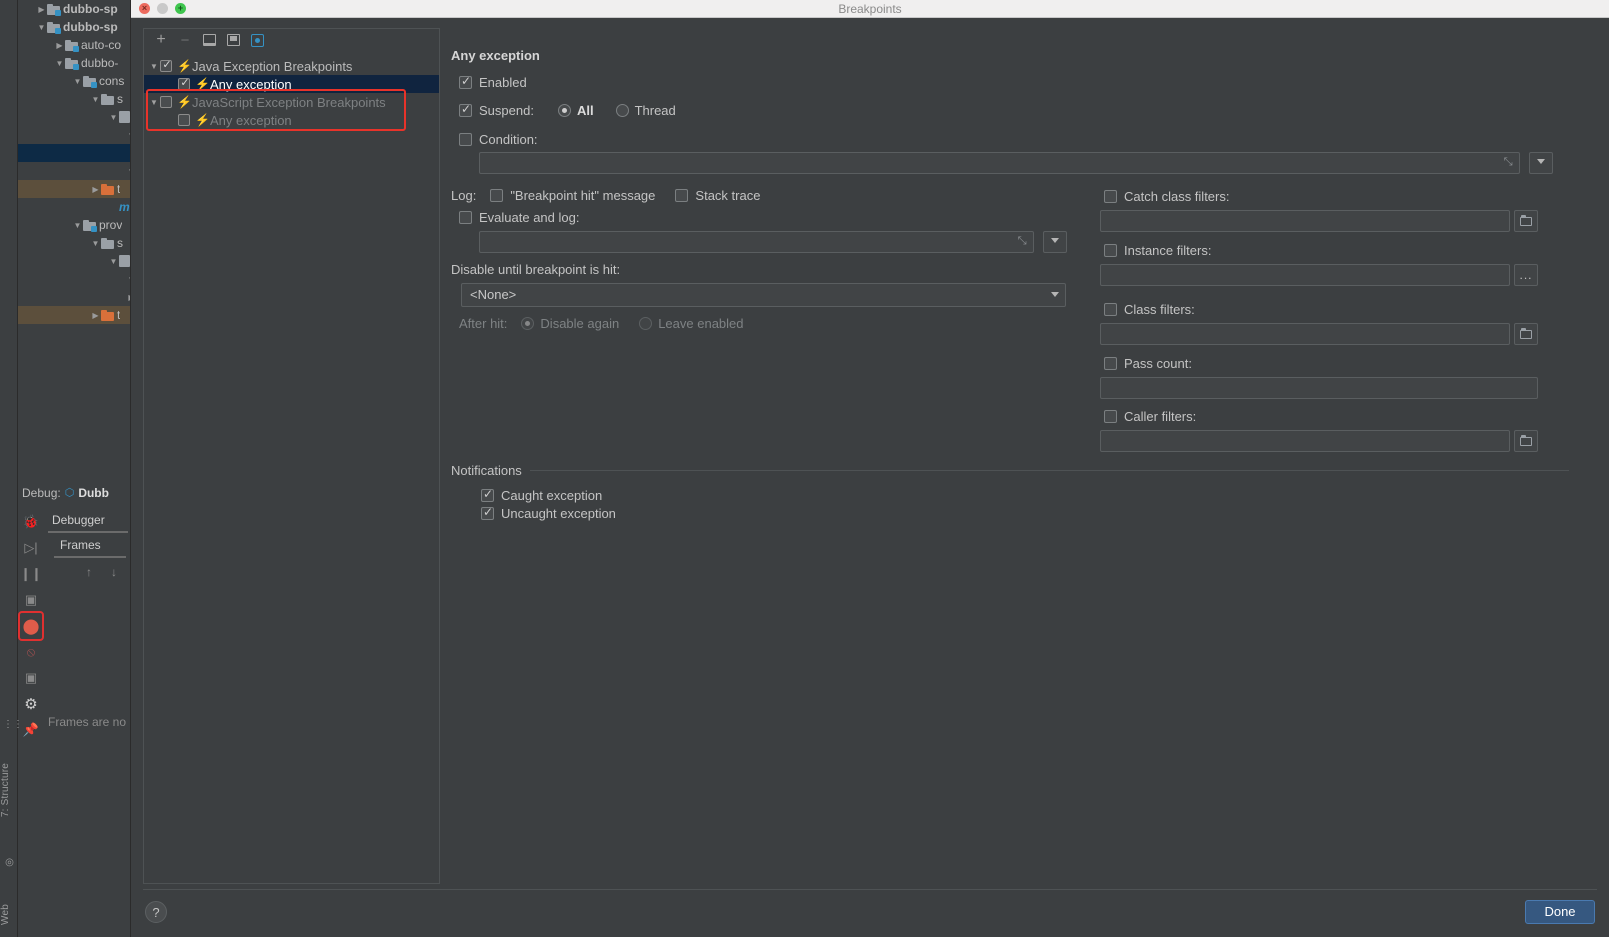 This screenshot has height=937, width=1609. Describe the element at coordinates (488, 512) in the screenshot. I see `uncaught-exception-checkbox` at that location.